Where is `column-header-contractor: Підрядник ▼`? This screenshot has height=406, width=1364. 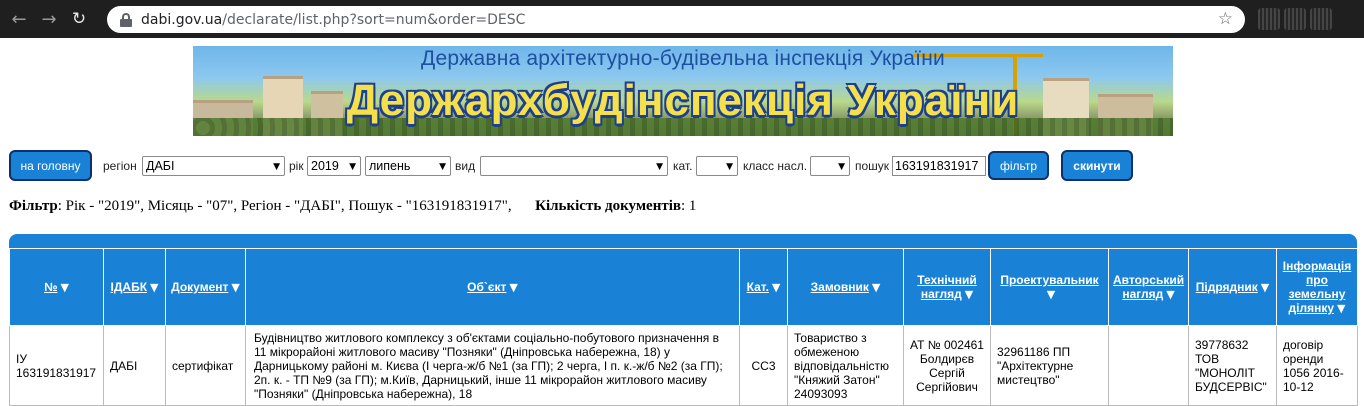
column-header-contractor: Підрядник ▼ is located at coordinates (1232, 287).